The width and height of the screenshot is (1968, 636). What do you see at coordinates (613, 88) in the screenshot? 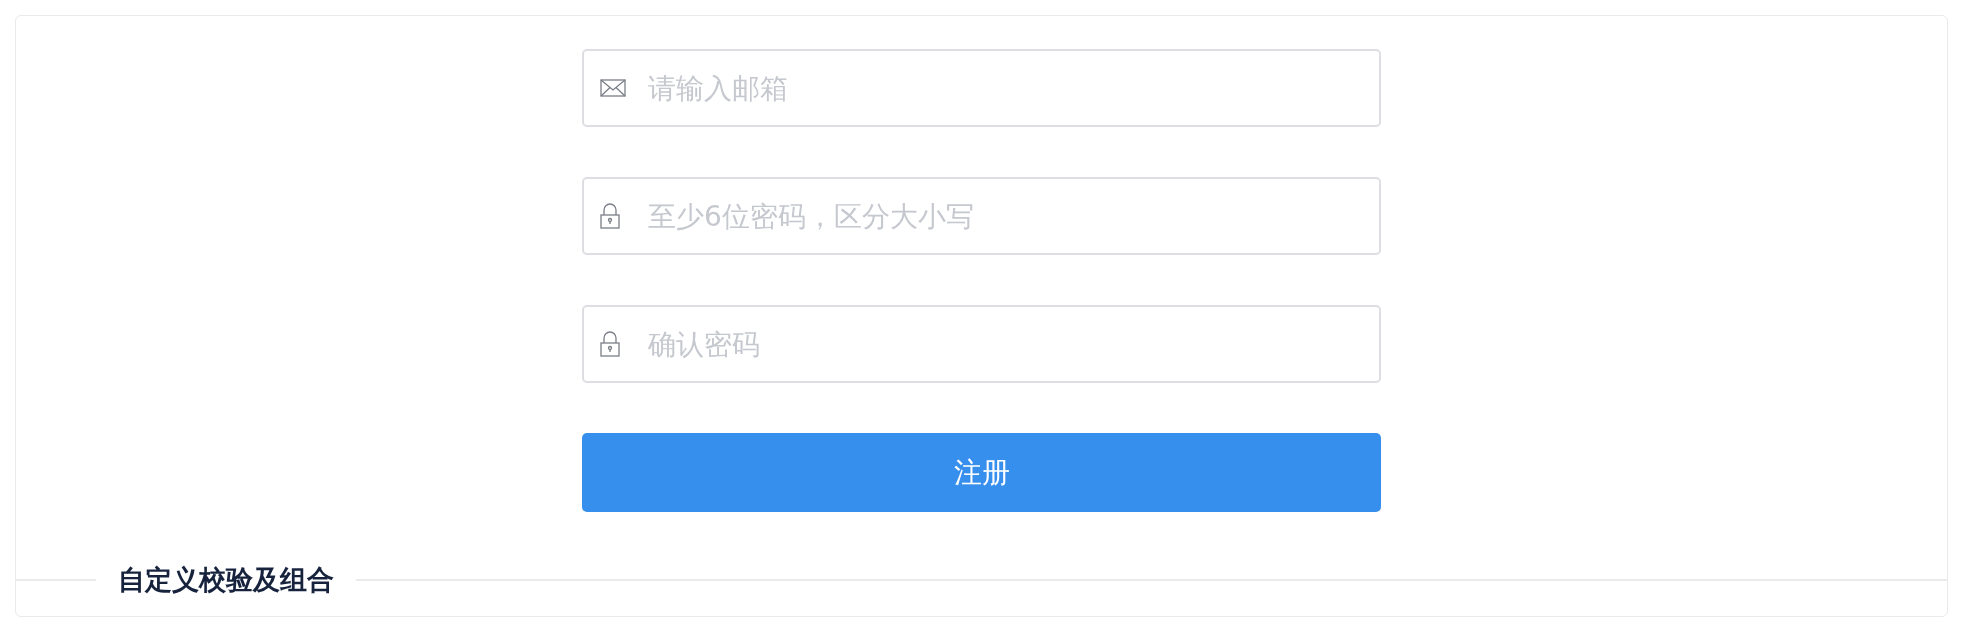
I see `mail-icon` at bounding box center [613, 88].